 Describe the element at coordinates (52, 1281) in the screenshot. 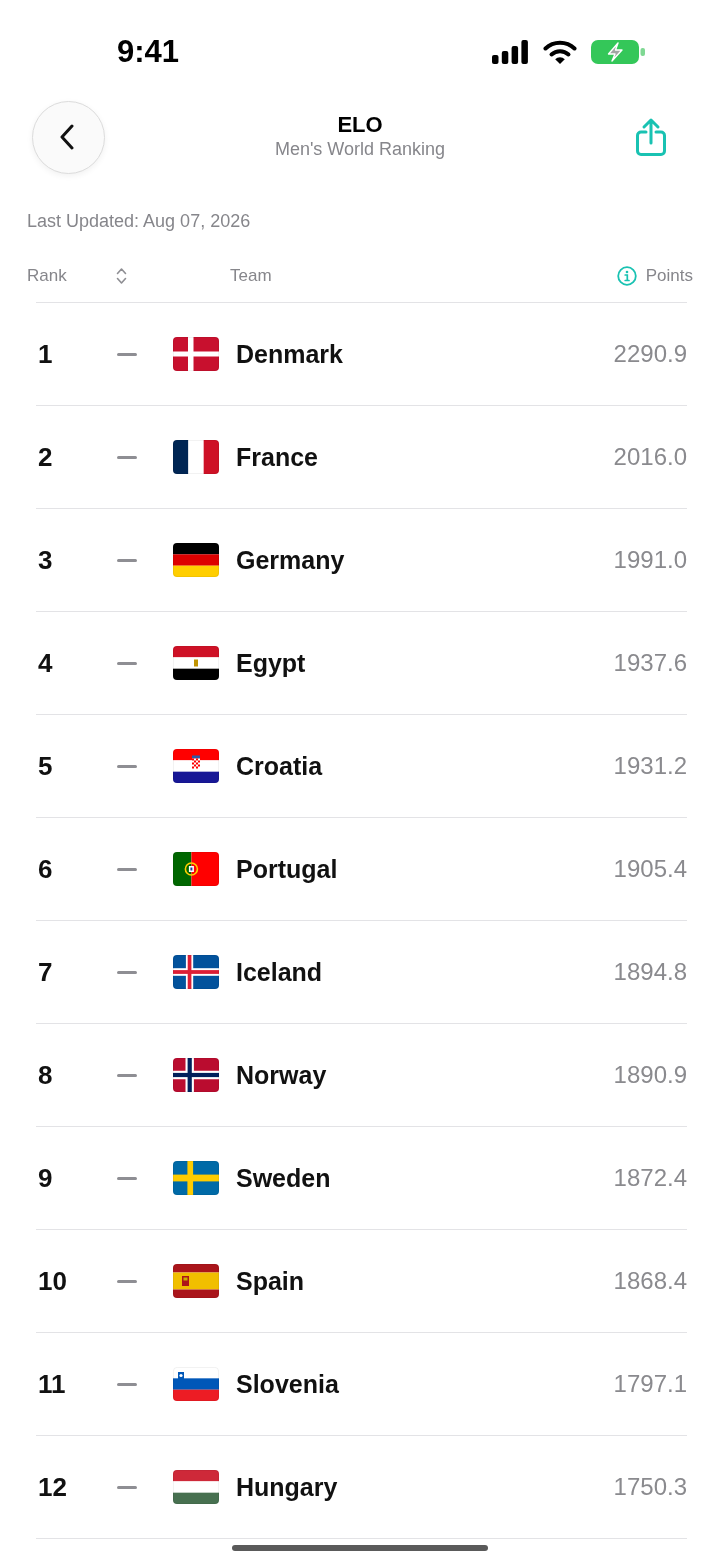

I see `rank-number: 10` at that location.